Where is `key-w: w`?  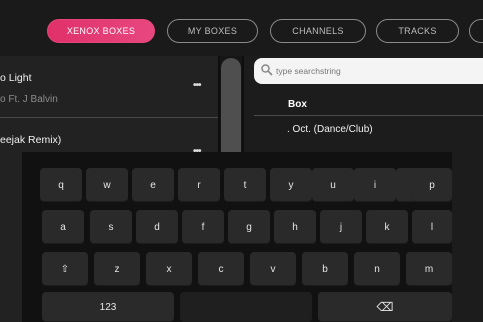
key-w: w is located at coordinates (107, 185).